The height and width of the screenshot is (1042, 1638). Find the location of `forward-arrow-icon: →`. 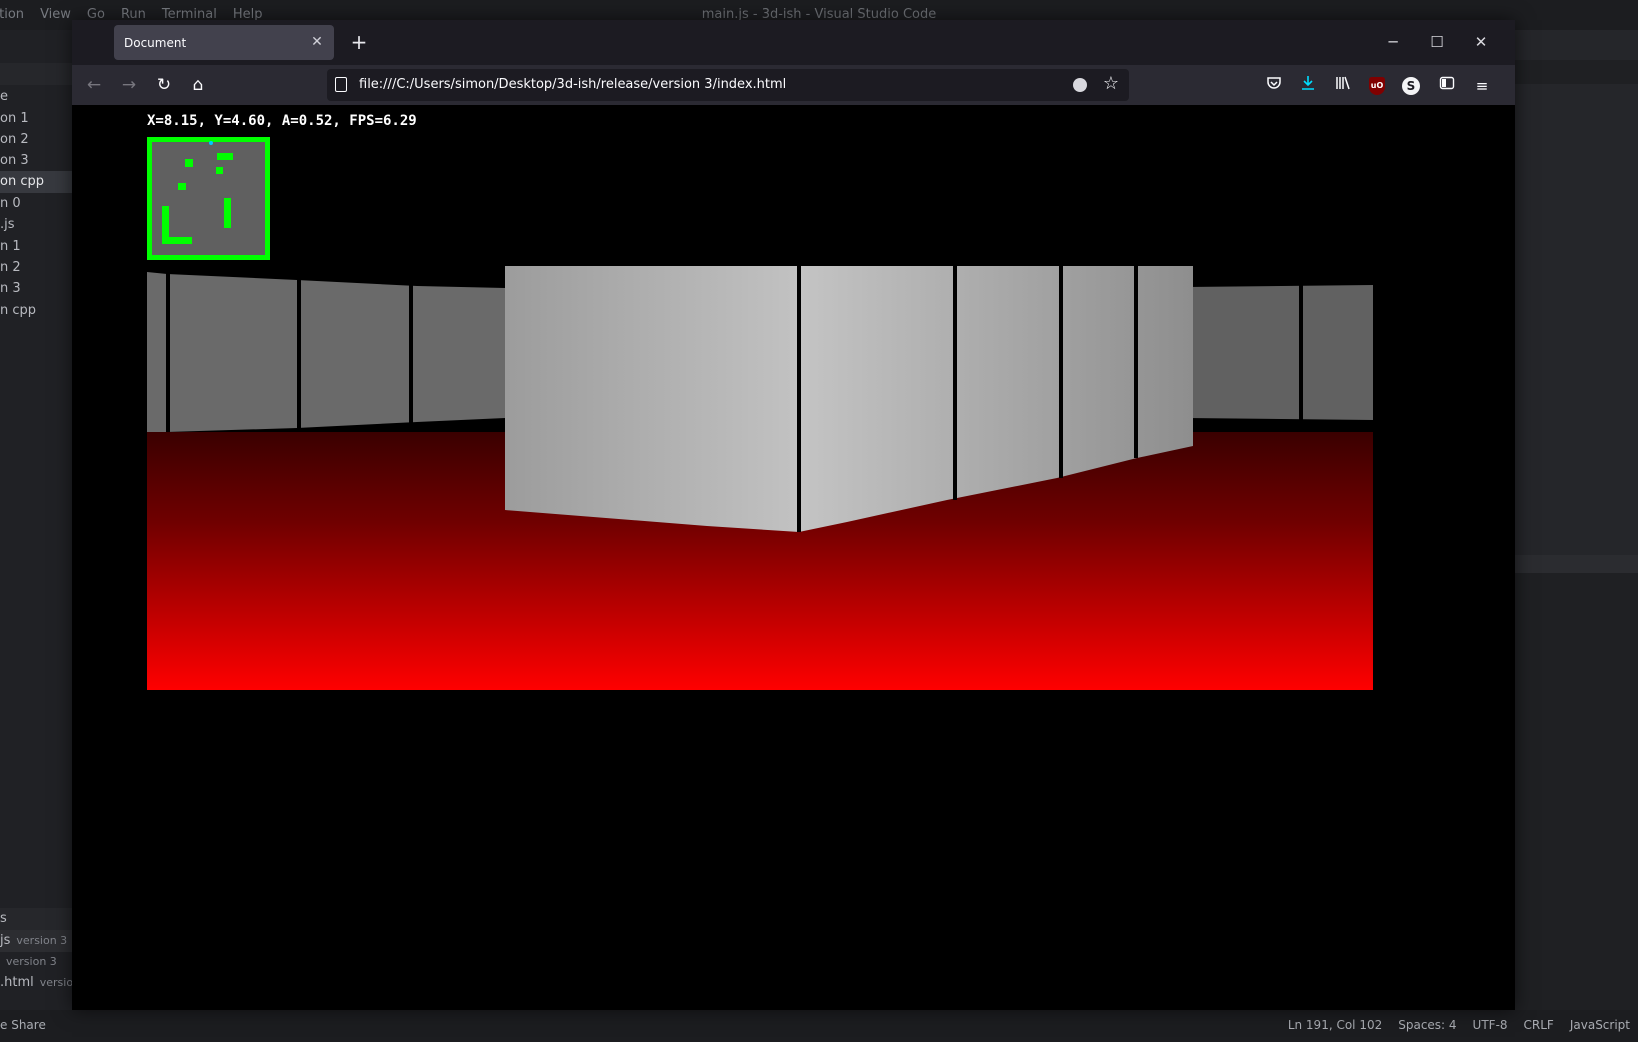

forward-arrow-icon: → is located at coordinates (129, 85).